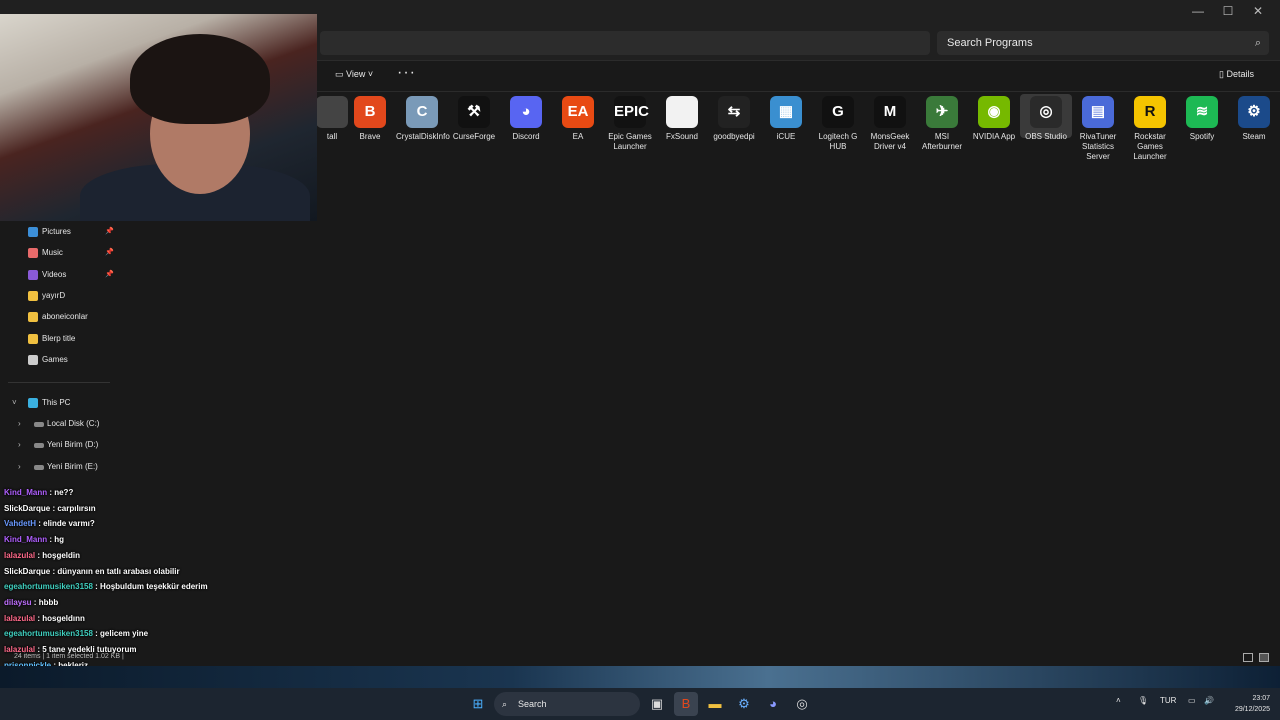 Image resolution: width=1280 pixels, height=720 pixels. Describe the element at coordinates (109, 253) in the screenshot. I see `pin-icon: 📌` at that location.